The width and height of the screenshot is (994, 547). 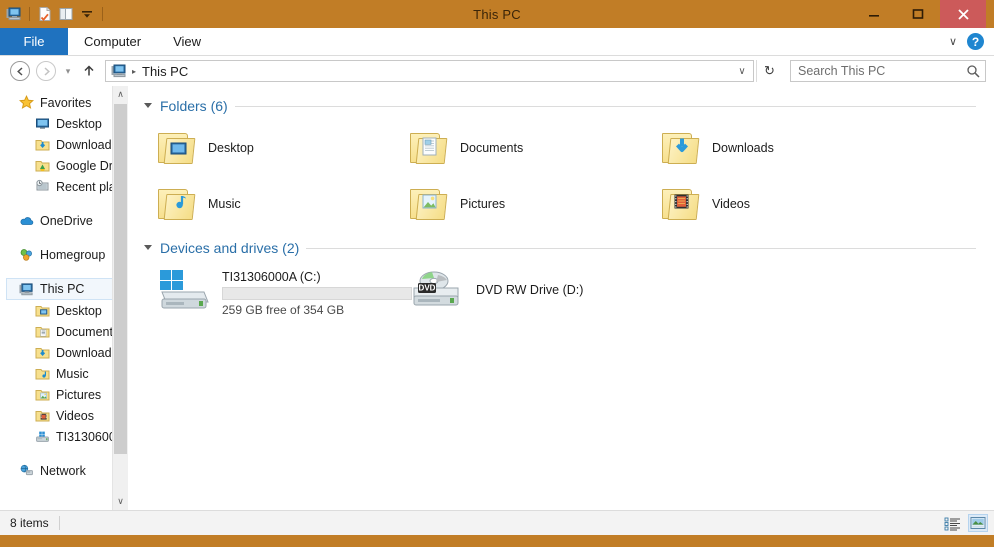 What do you see at coordinates (120, 94) in the screenshot?
I see `scroll-up-icon: ∧` at bounding box center [120, 94].